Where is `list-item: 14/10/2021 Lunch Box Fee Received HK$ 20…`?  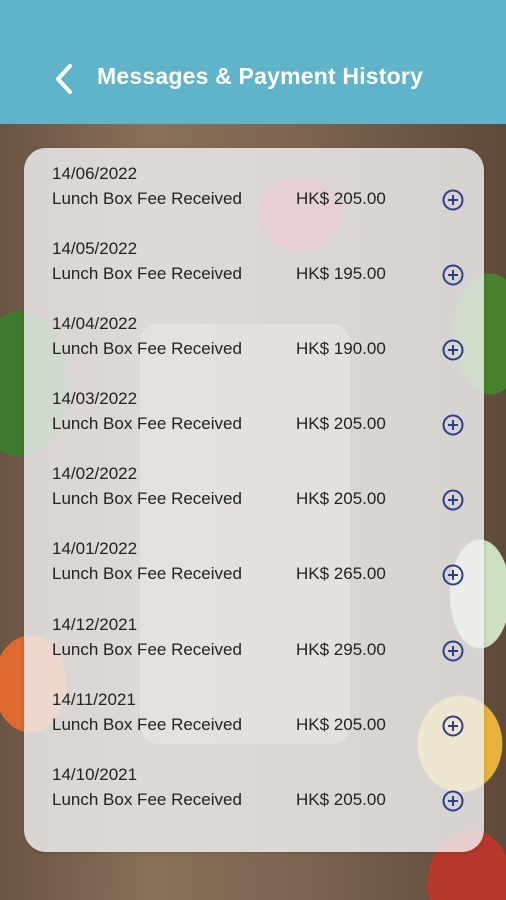
list-item: 14/10/2021 Lunch Box Fee Received HK$ 20… is located at coordinates (254, 800).